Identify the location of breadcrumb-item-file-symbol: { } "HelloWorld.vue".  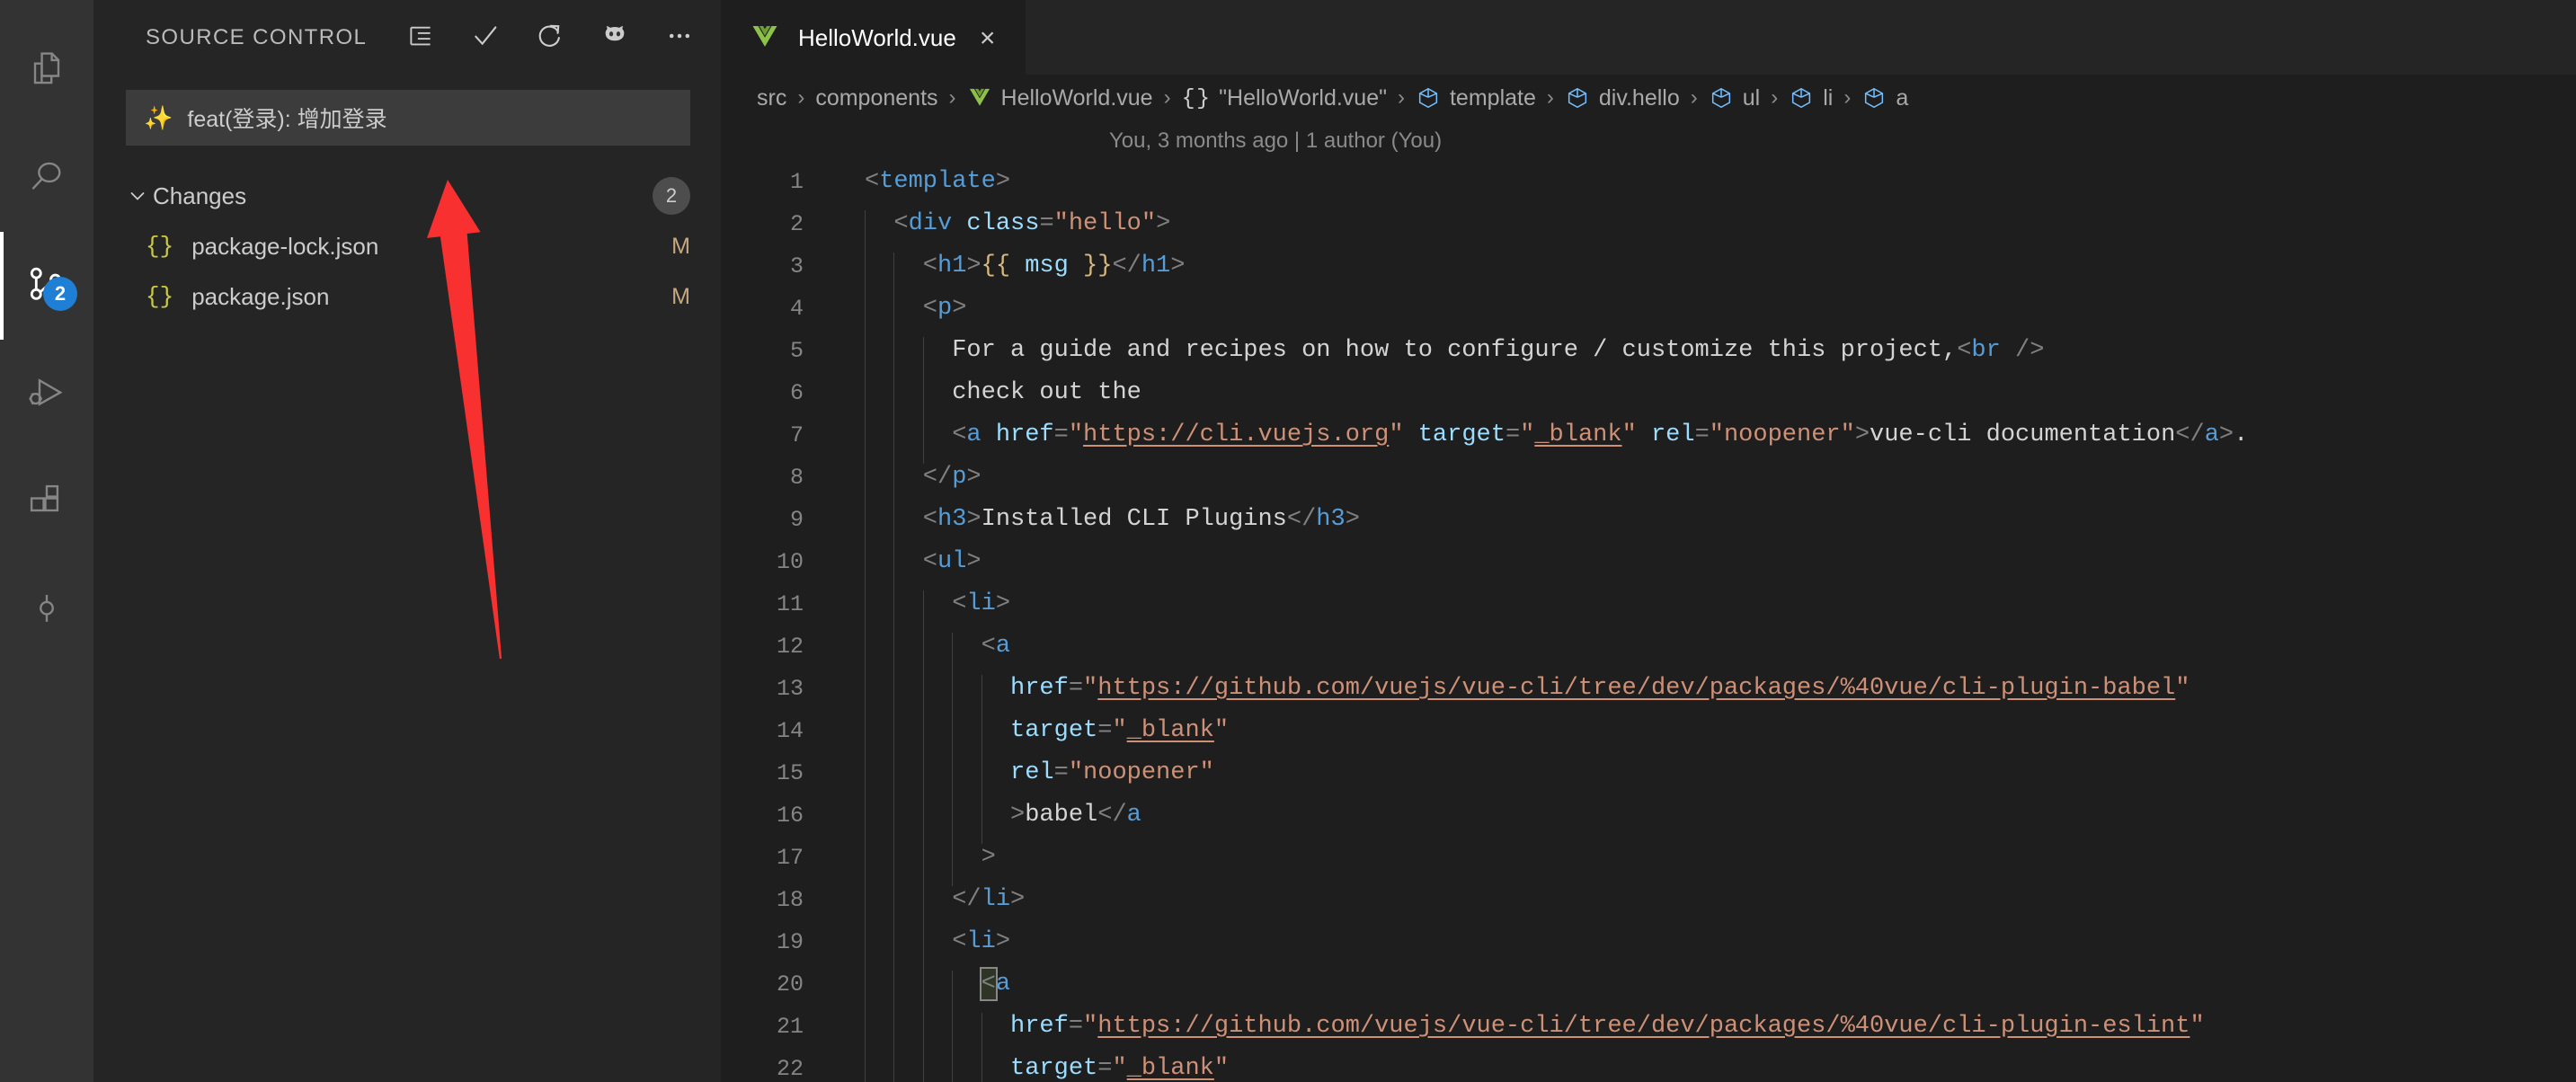
(1284, 98).